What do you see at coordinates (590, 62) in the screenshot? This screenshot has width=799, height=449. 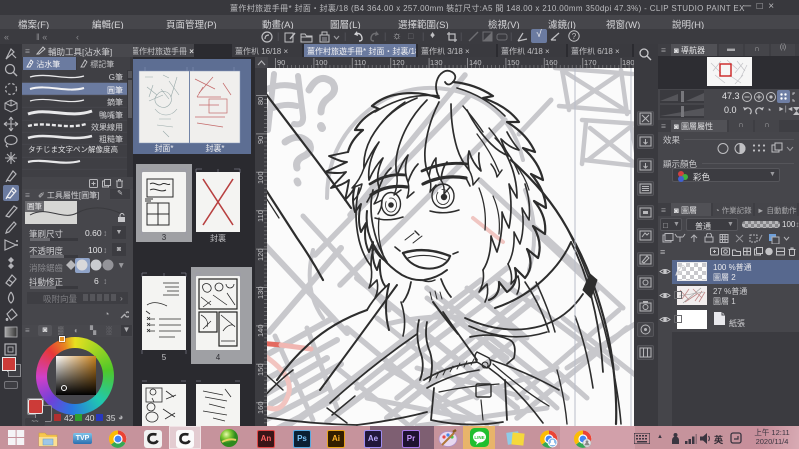 I see `svg-text: 170` at bounding box center [590, 62].